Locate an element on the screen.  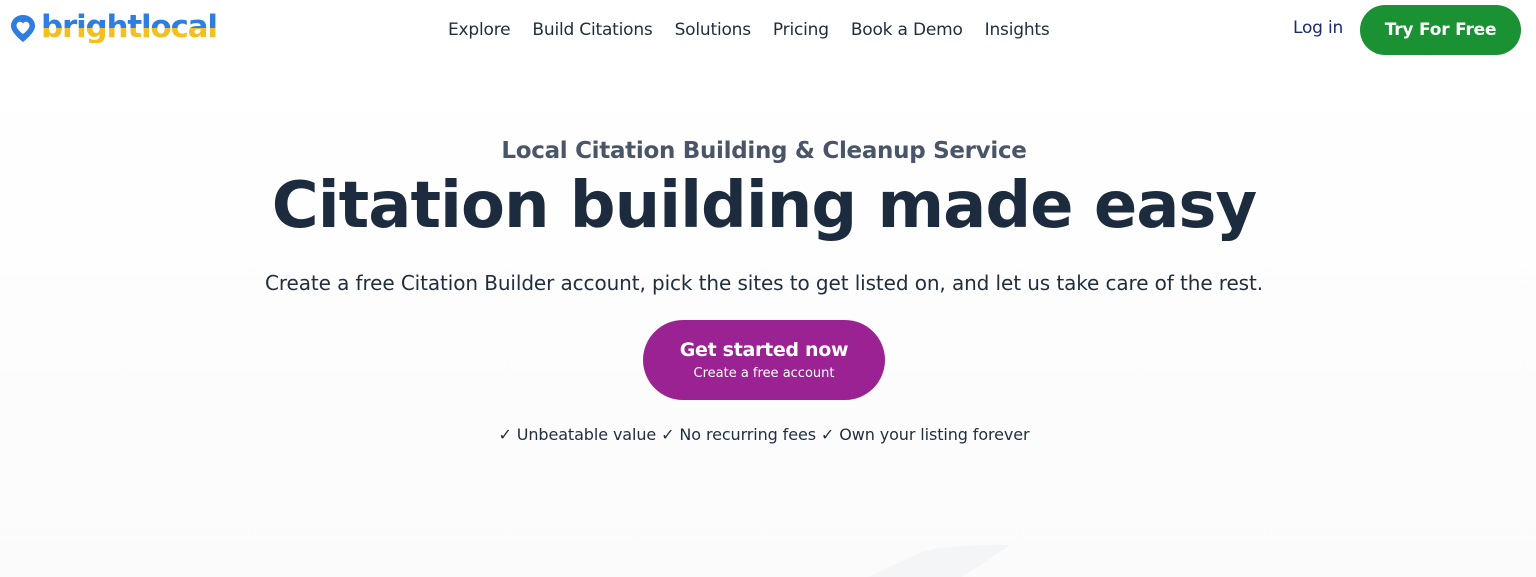
nav-build-citations: Build Citations is located at coordinates (592, 30).